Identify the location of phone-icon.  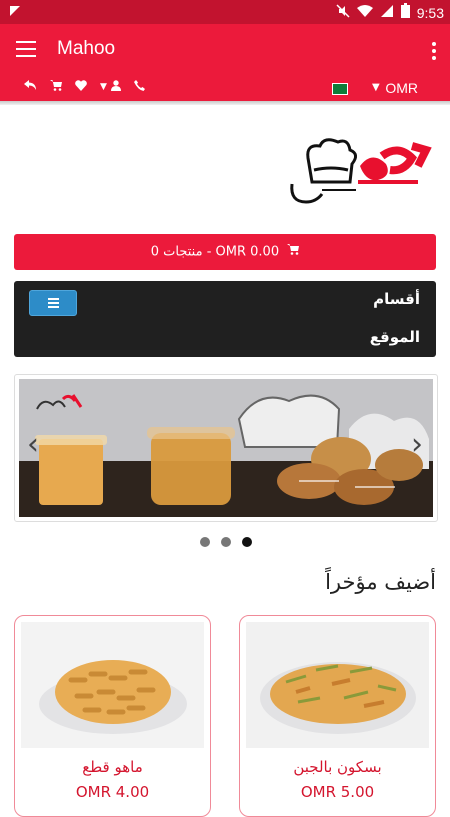
(139, 87).